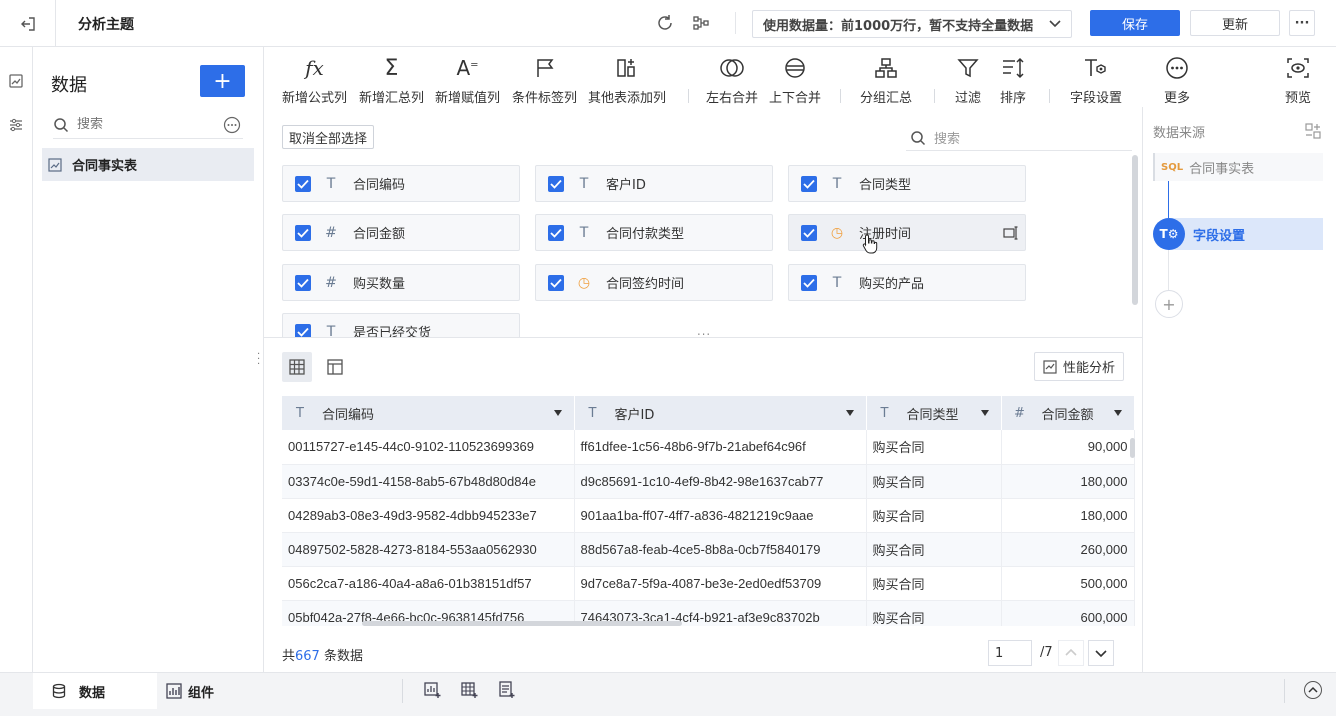 The height and width of the screenshot is (716, 1336). Describe the element at coordinates (1011, 233) in the screenshot. I see `rename-icon` at that location.